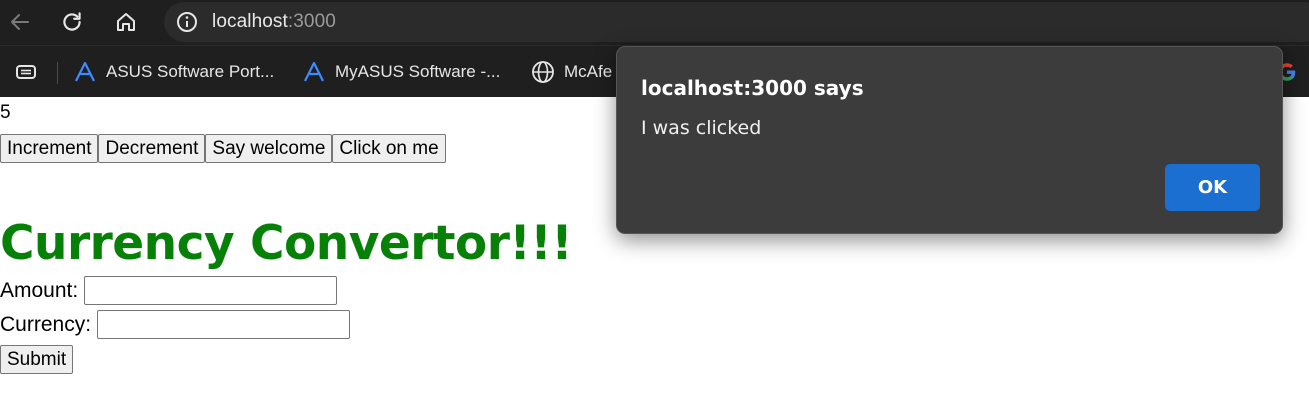 The width and height of the screenshot is (1309, 409). I want to click on currency-input, so click(224, 324).